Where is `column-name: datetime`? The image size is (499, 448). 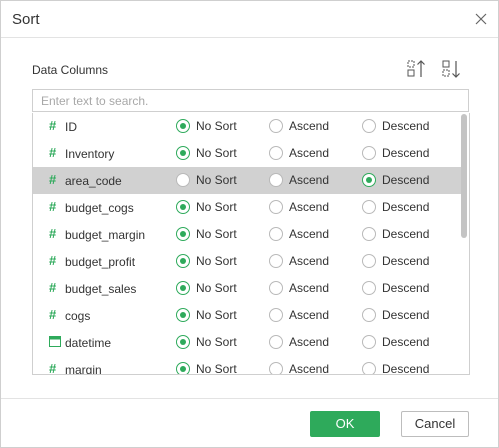
column-name: datetime is located at coordinates (88, 343).